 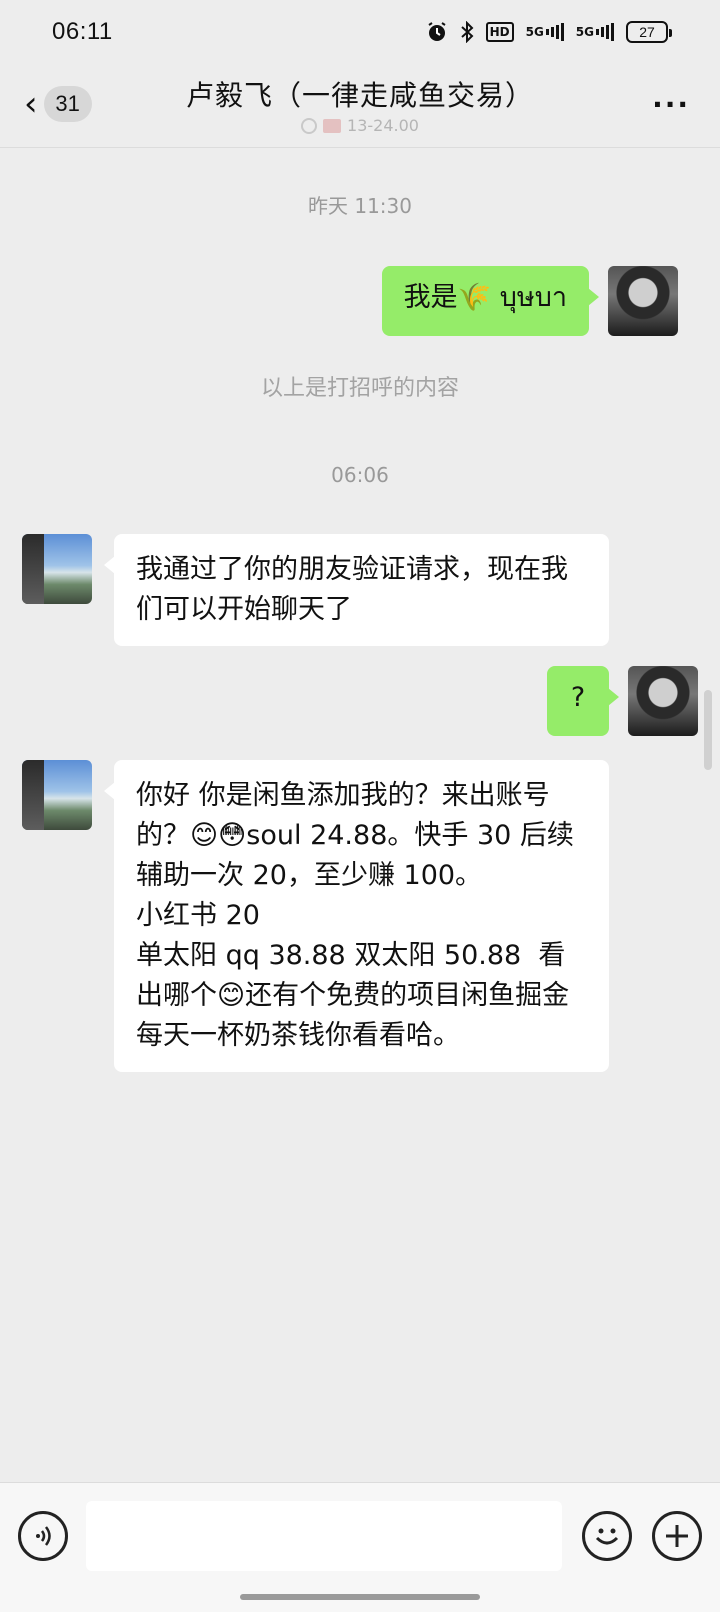 I want to click on message-text: ?, so click(x=578, y=697).